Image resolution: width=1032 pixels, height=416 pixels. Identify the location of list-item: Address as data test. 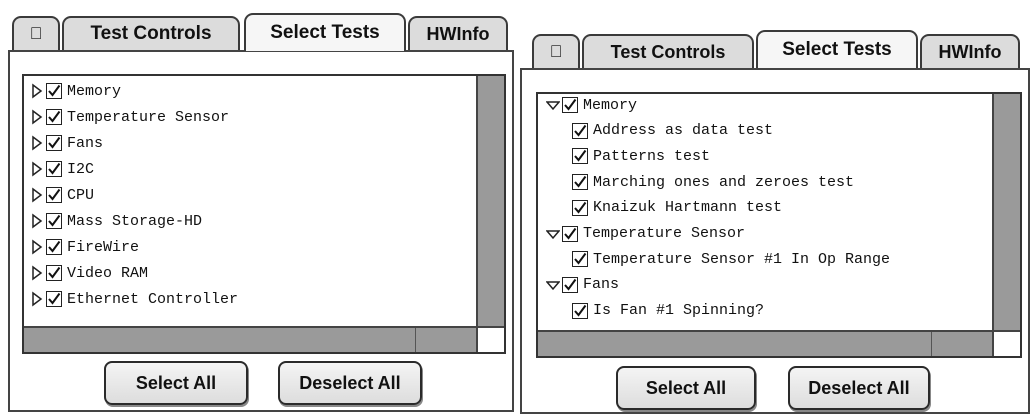
(672, 131).